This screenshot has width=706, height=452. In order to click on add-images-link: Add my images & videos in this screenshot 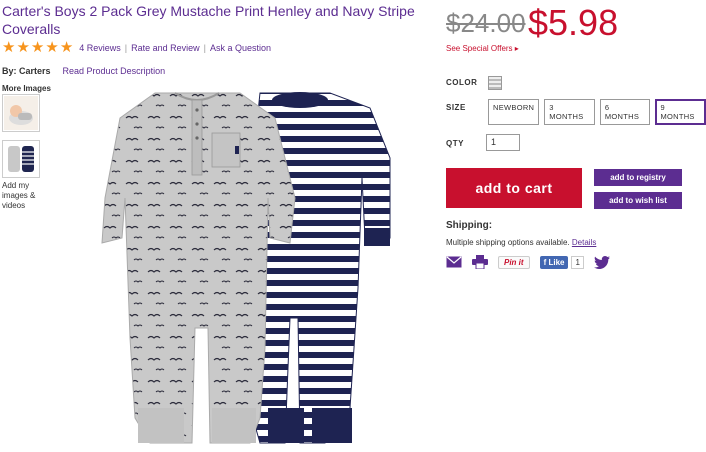, I will do `click(22, 196)`.